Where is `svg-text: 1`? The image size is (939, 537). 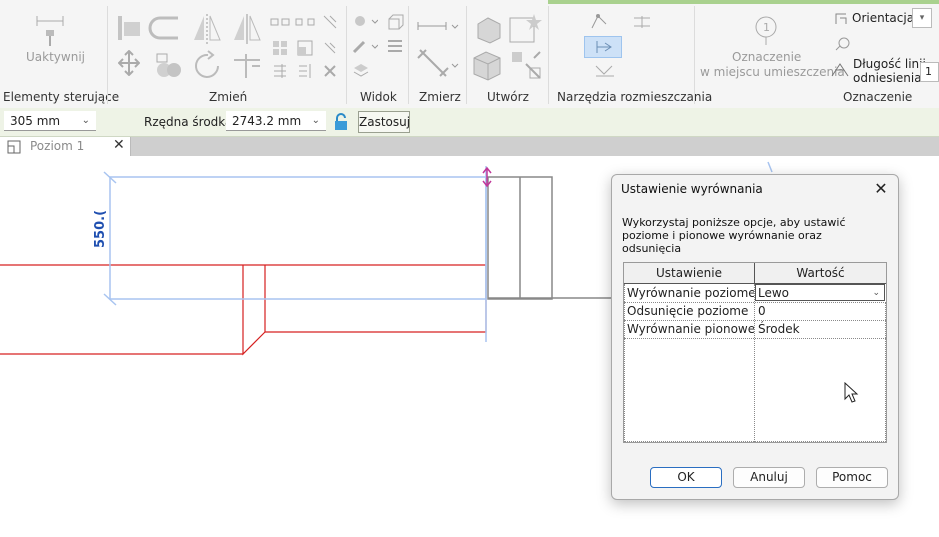 svg-text: 1 is located at coordinates (766, 27).